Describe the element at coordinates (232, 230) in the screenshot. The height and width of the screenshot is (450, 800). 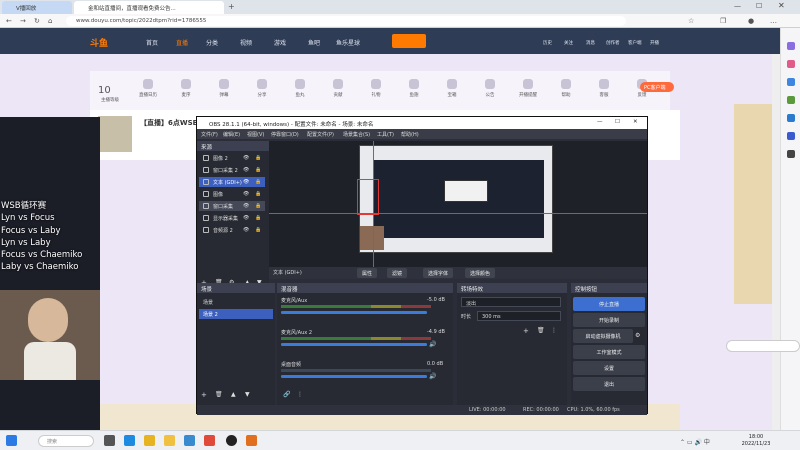
I see `source-item: 音频源 2 👁 🔒` at that location.